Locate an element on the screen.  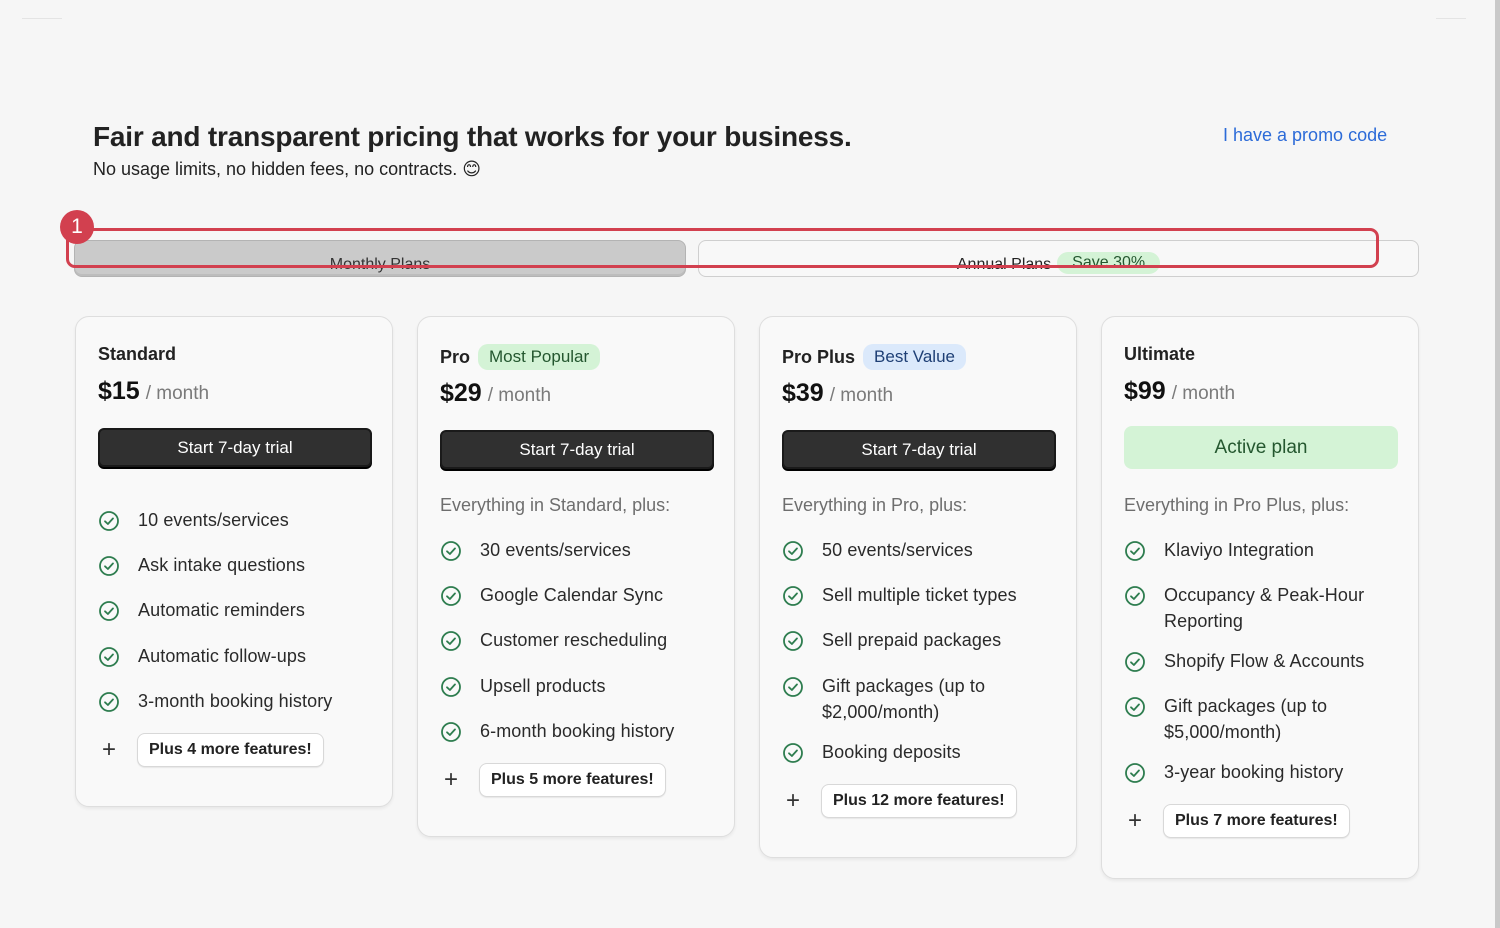
feature-item: Google Calendar Sync is located at coordinates (585, 595).